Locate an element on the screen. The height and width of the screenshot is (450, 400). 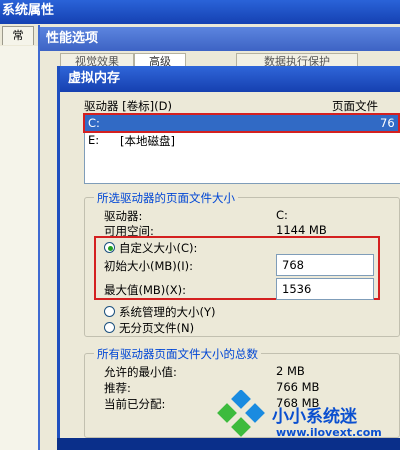
virtual-memory-titlebar: 虚拟内存 is located at coordinates (230, 79).